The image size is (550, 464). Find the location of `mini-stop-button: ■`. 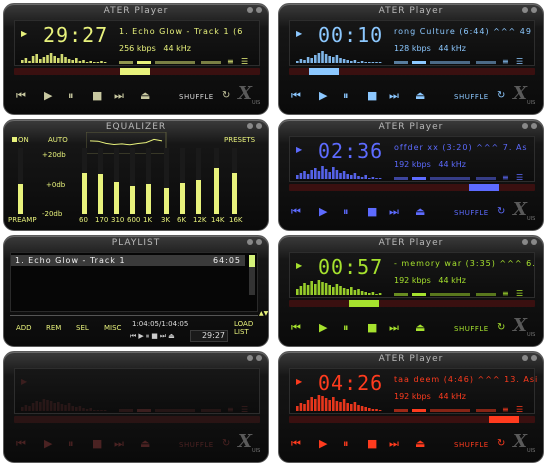

mini-stop-button: ■ is located at coordinates (155, 336).